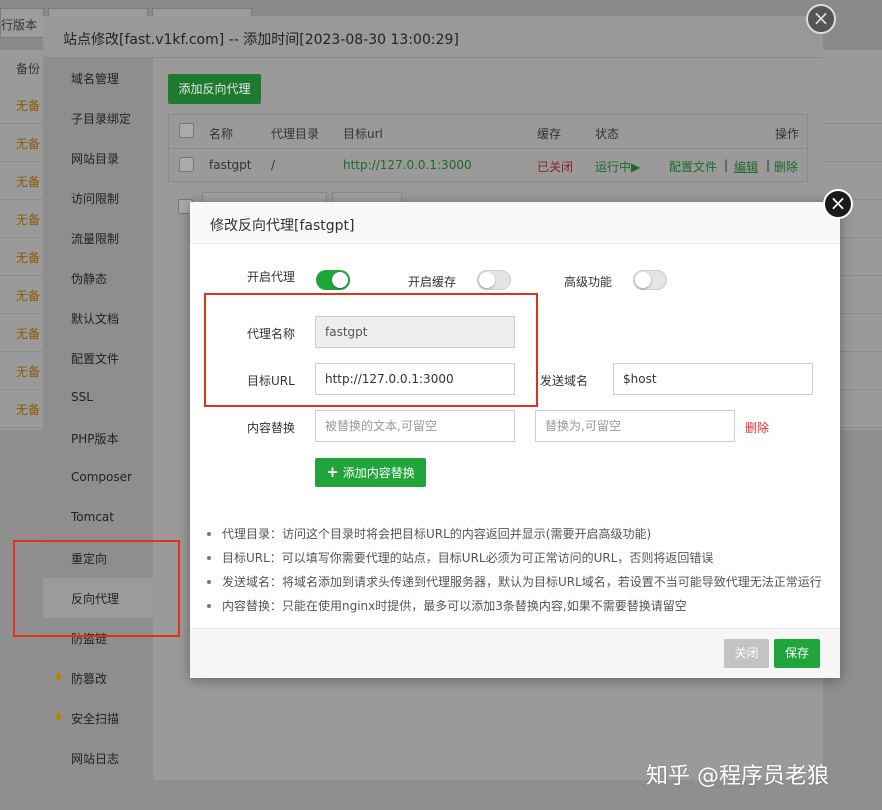 The height and width of the screenshot is (810, 882). What do you see at coordinates (271, 277) in the screenshot?
I see `enable-proxy-label: 开启代理` at bounding box center [271, 277].